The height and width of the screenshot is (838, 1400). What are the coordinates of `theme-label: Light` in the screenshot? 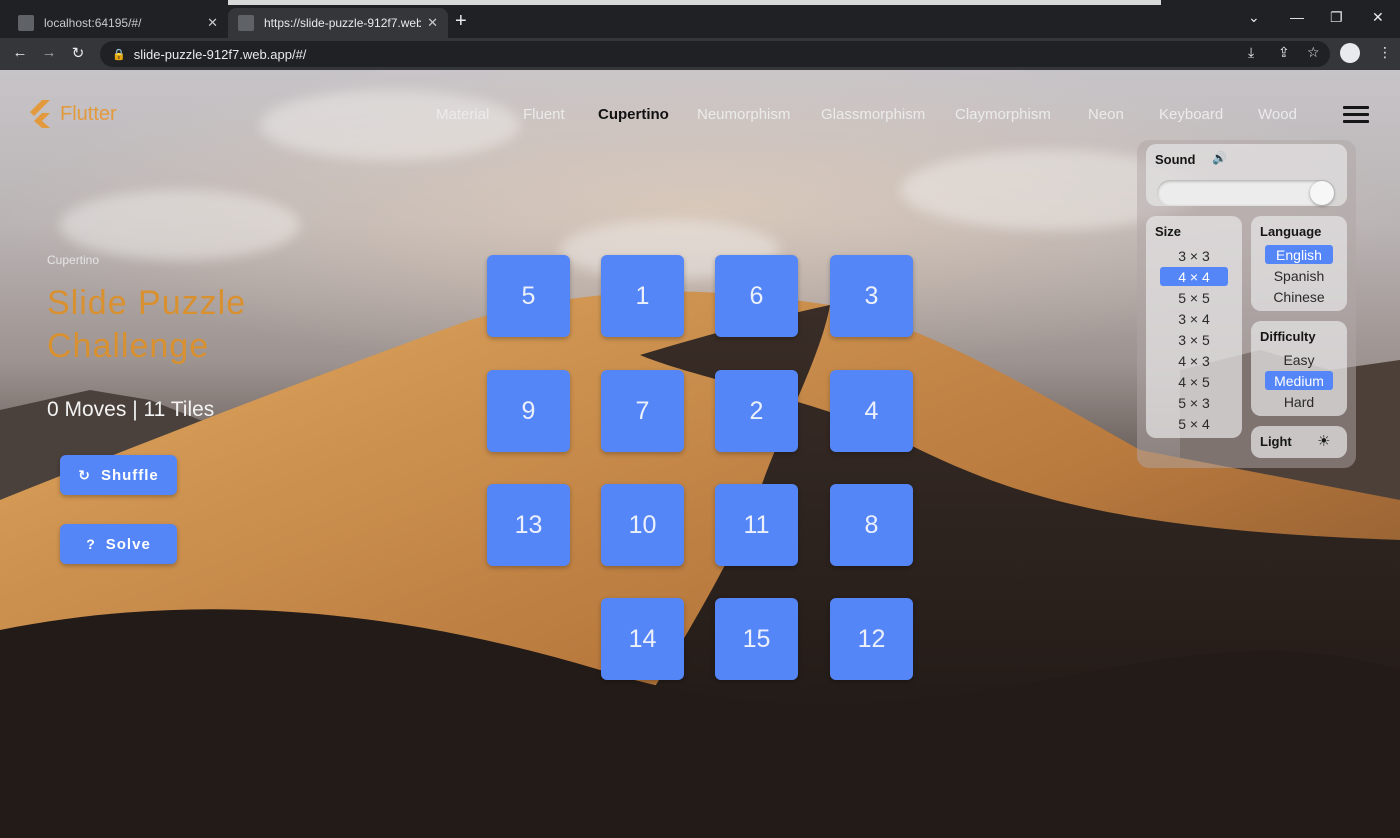 It's located at (1276, 441).